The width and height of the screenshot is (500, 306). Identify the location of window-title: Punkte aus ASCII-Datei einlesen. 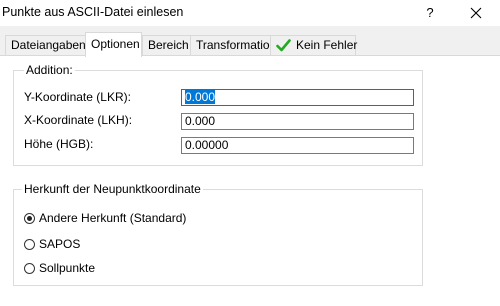
(93, 12).